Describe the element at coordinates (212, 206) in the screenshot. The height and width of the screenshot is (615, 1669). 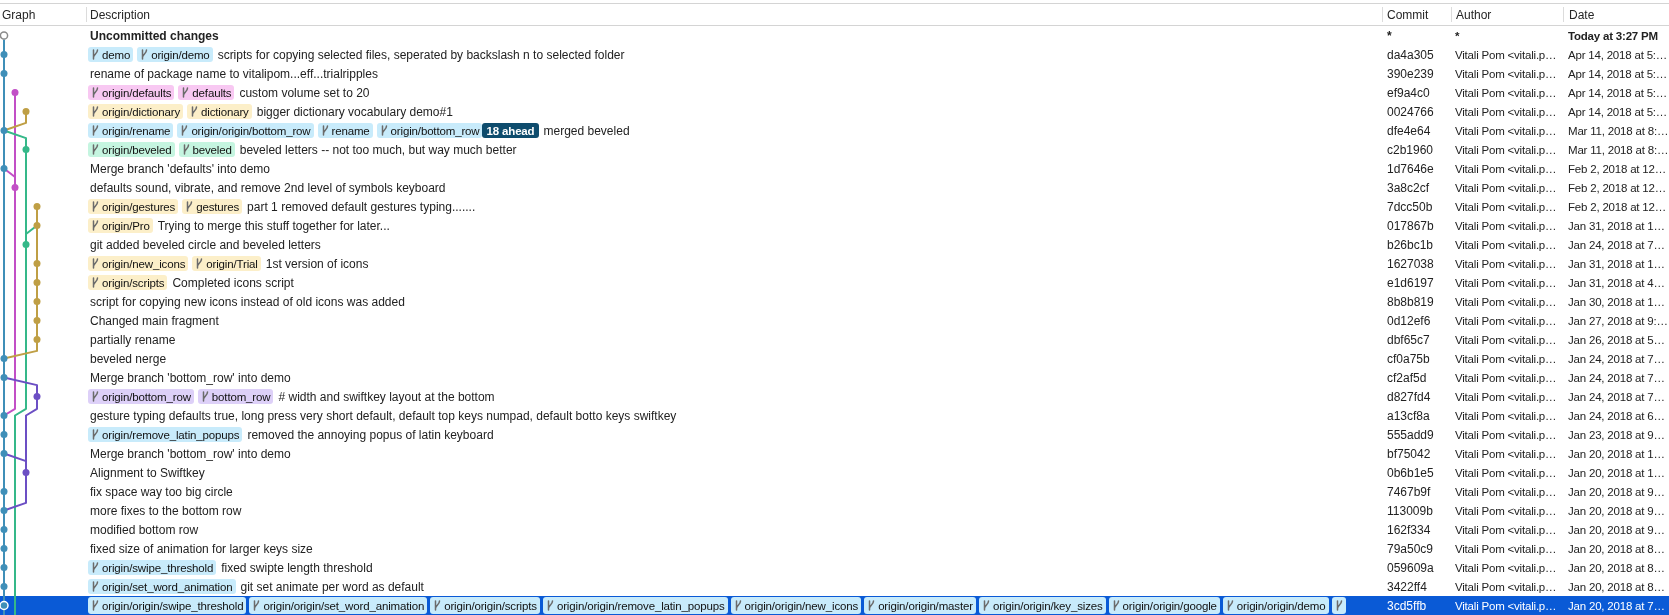
I see `branch-tag: gestures` at that location.